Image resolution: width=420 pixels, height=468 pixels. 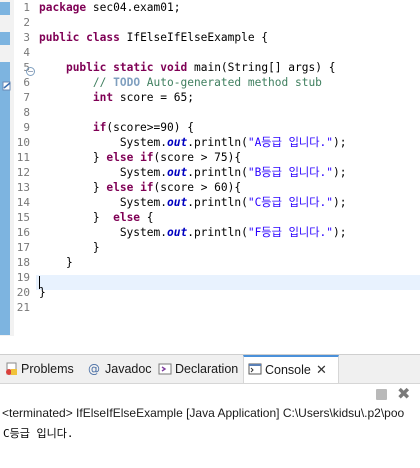 What do you see at coordinates (23, 217) in the screenshot?
I see `line-number: 15` at bounding box center [23, 217].